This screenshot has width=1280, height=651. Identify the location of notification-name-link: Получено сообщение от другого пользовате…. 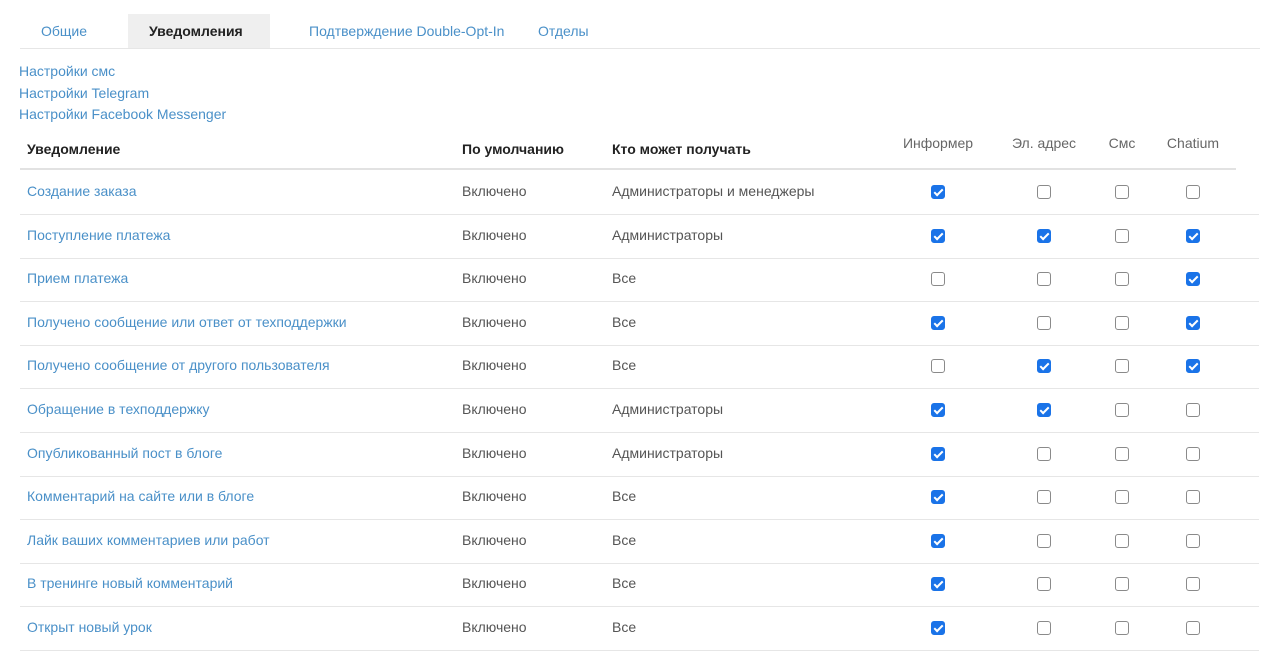
(178, 365).